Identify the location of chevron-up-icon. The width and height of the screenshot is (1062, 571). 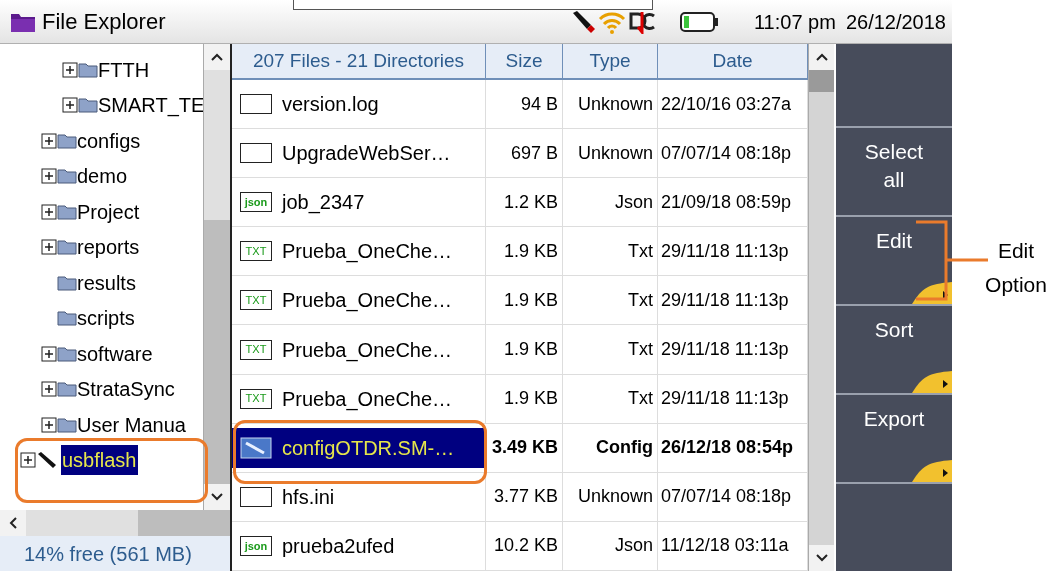
(217, 57).